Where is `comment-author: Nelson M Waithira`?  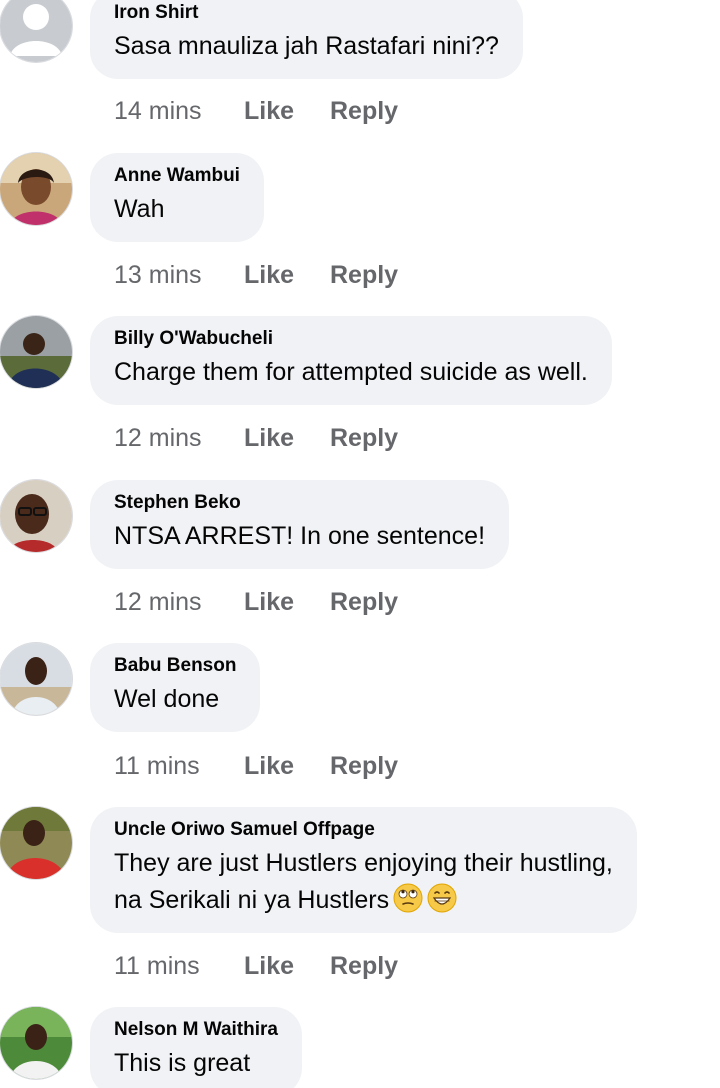
comment-author: Nelson M Waithira is located at coordinates (196, 1030).